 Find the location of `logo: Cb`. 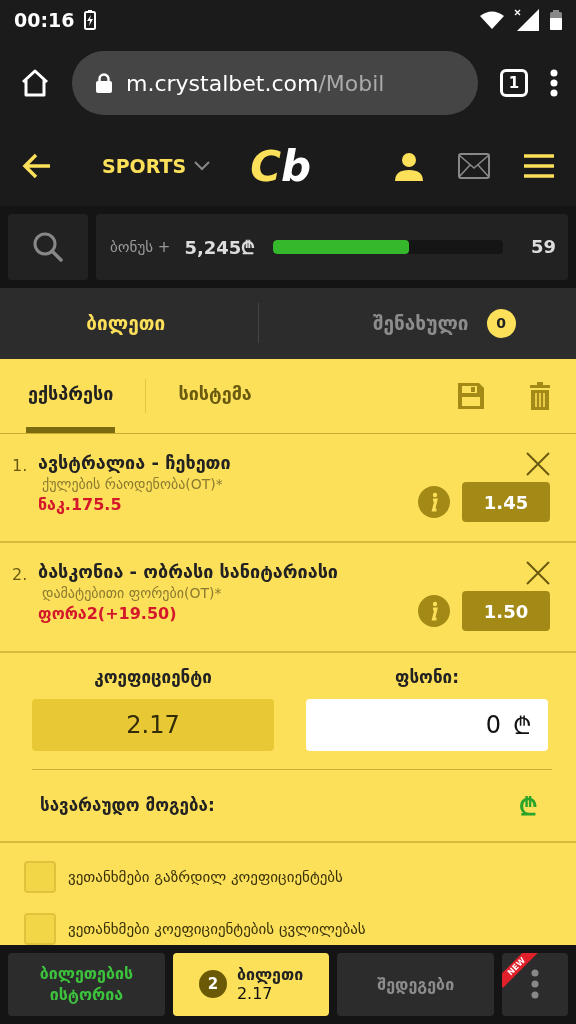

logo: Cb is located at coordinates (281, 166).